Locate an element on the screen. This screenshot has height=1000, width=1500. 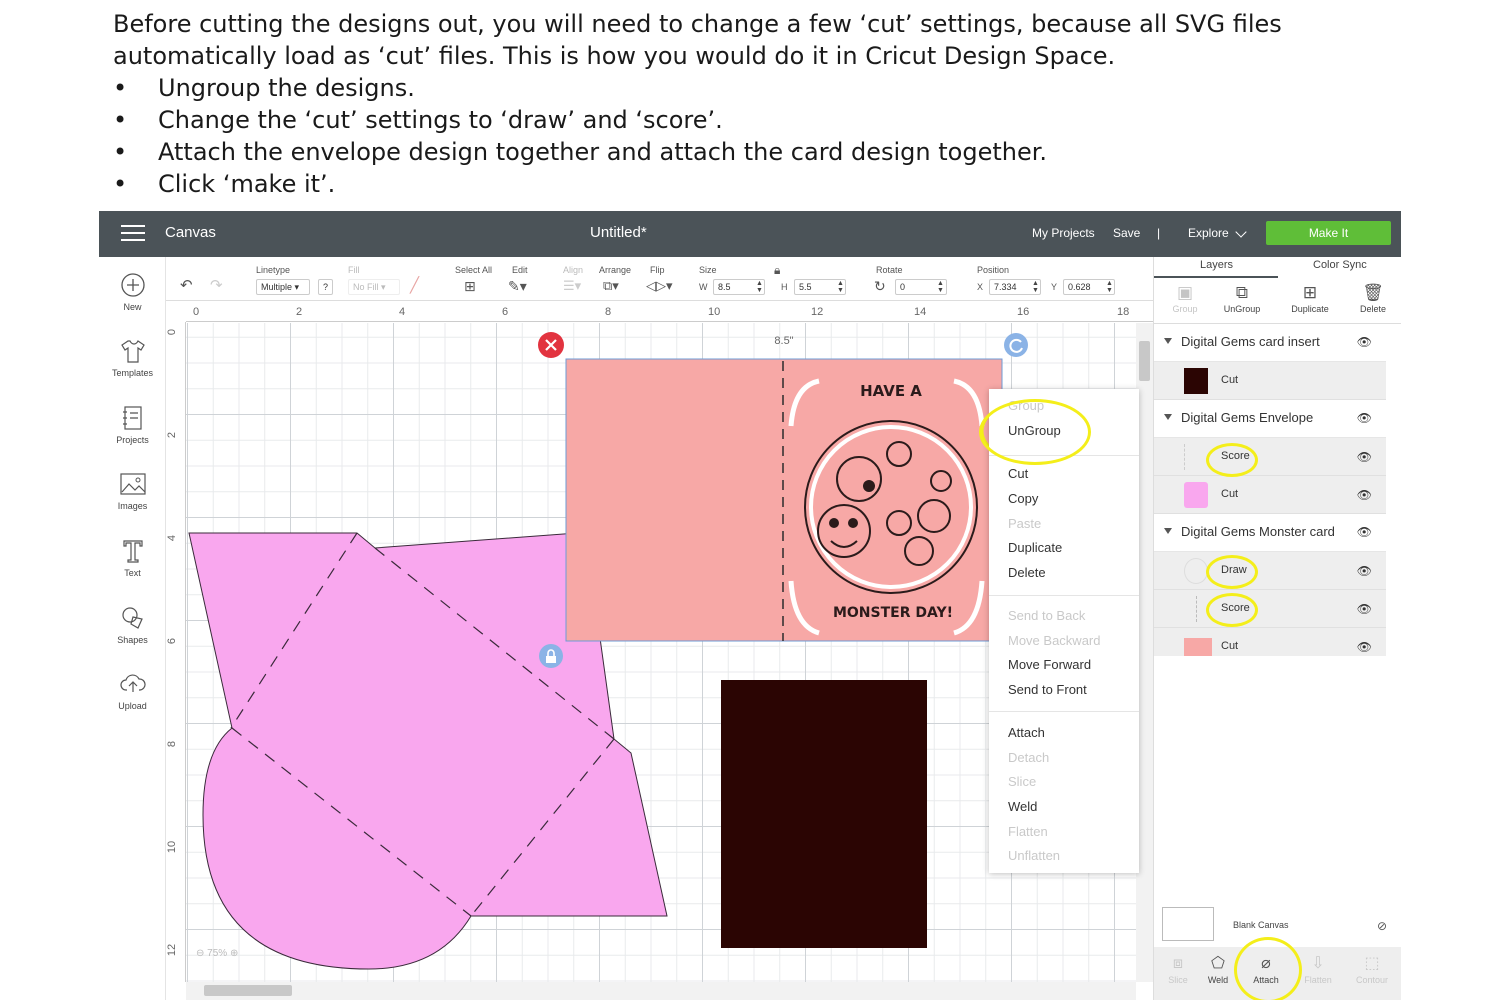
duplicate-button: ⊞ Duplicate is located at coordinates (1310, 298).